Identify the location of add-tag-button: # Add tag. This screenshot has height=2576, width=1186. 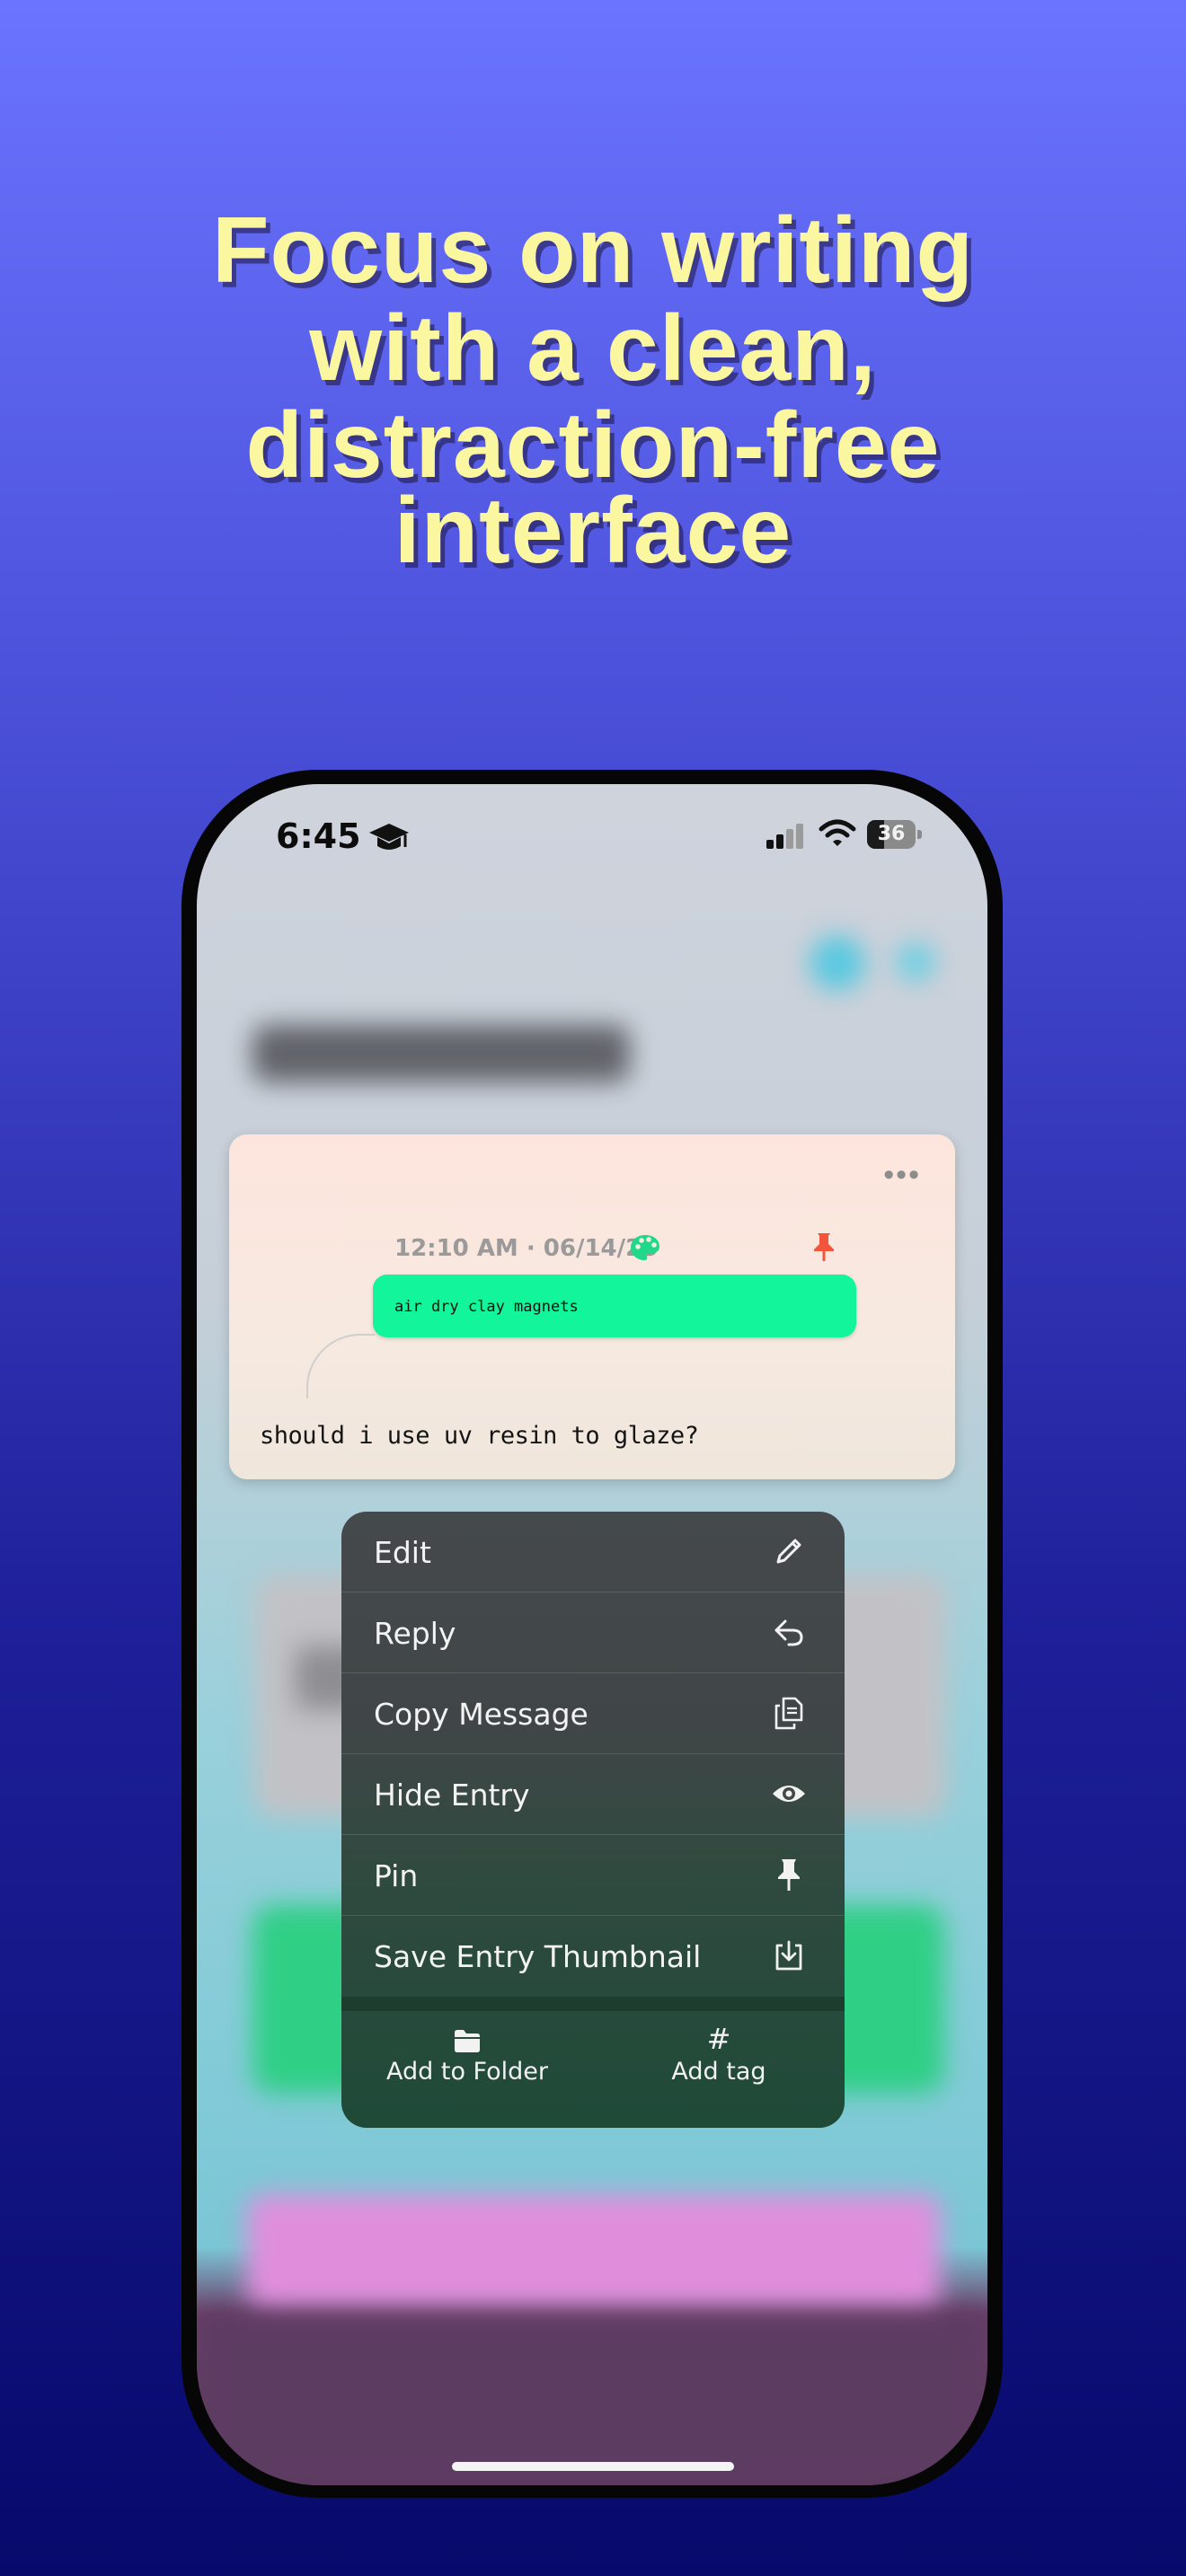
(719, 2068).